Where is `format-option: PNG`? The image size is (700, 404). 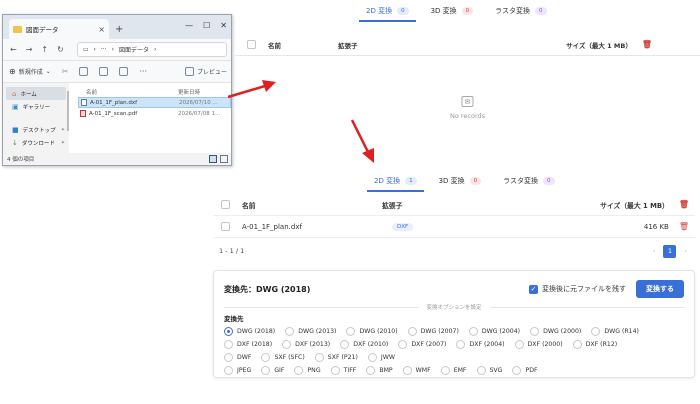
format-option: PNG is located at coordinates (307, 370).